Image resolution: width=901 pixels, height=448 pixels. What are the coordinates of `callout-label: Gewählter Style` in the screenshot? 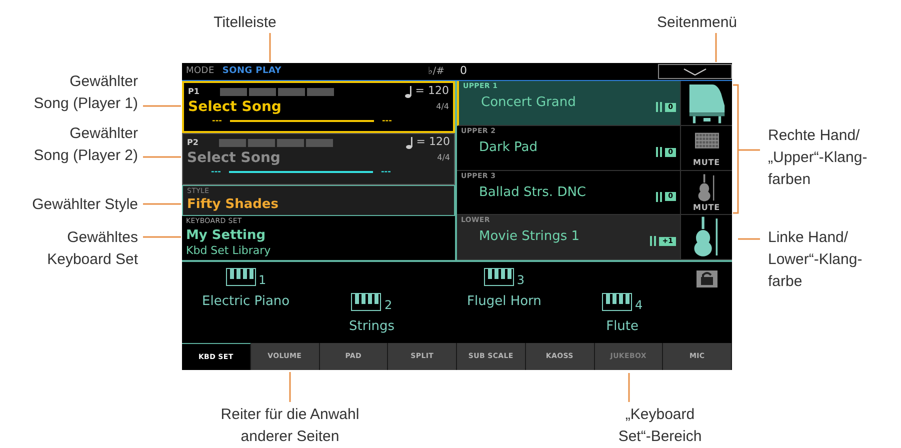 It's located at (84, 205).